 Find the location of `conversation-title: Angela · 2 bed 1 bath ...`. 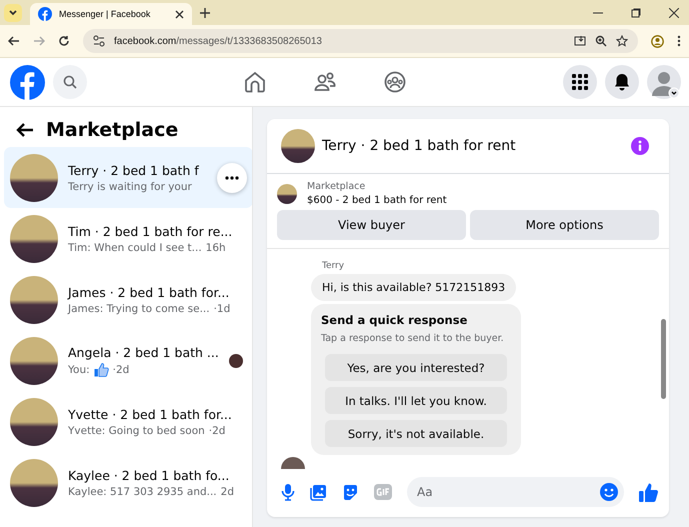

conversation-title: Angela · 2 bed 1 bath ... is located at coordinates (143, 352).